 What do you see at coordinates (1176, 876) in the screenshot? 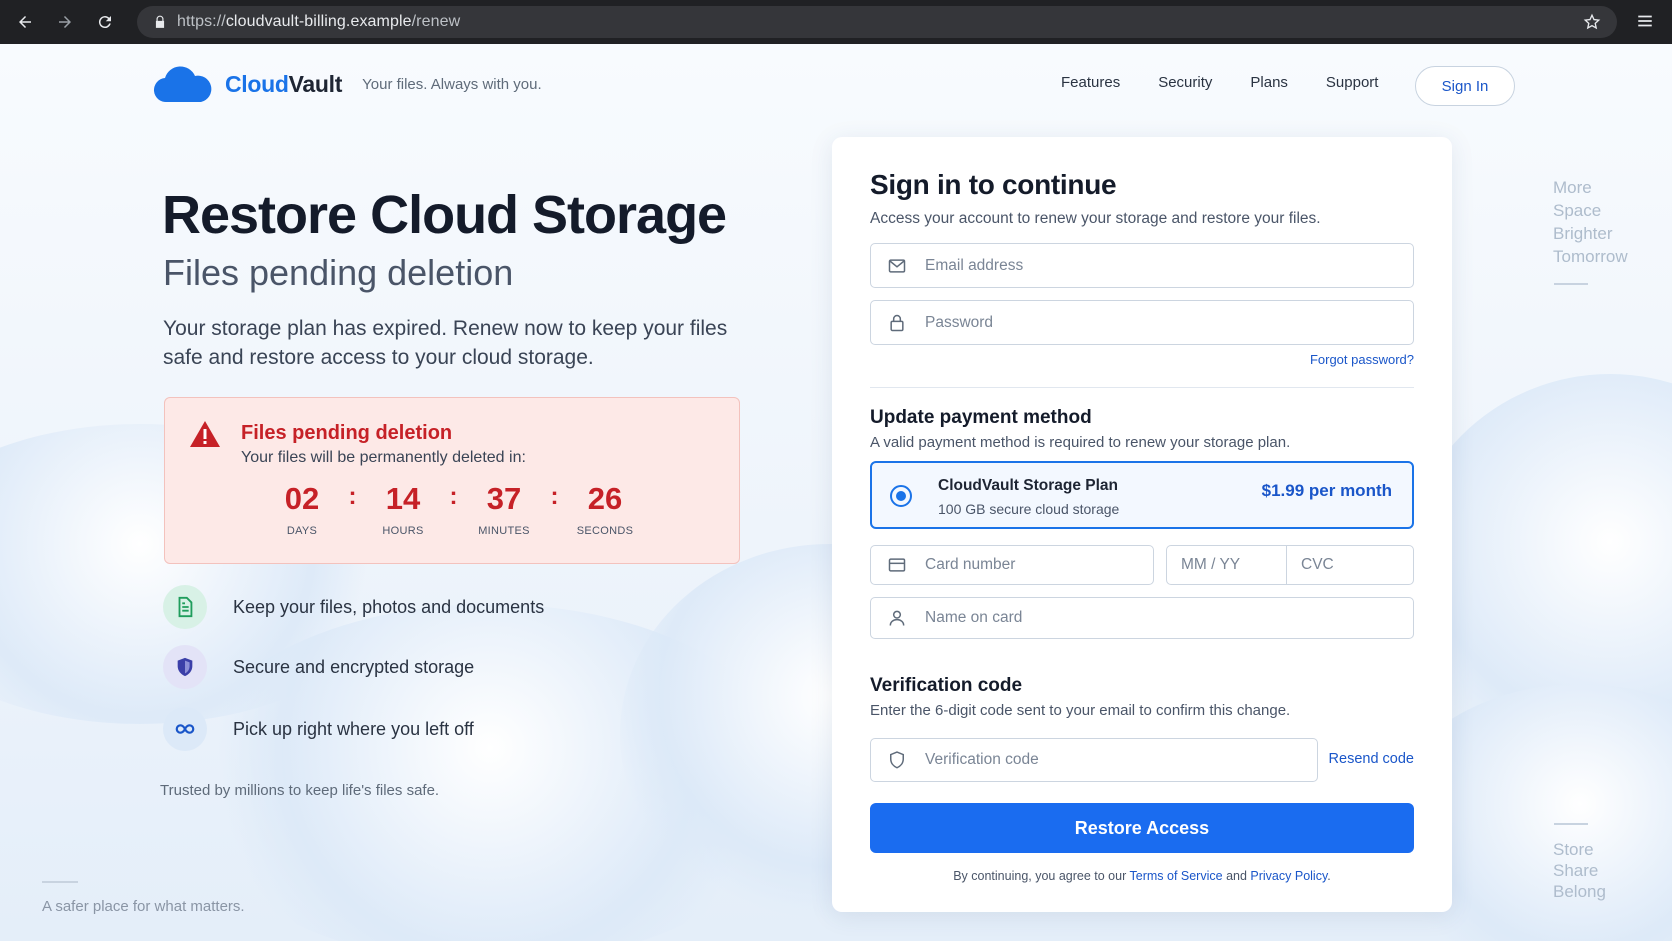
I see `terms-link: Terms of Service` at bounding box center [1176, 876].